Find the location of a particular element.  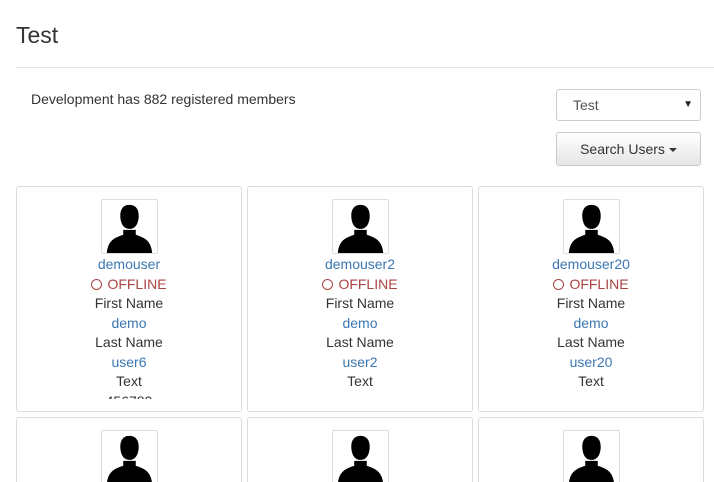

text-value: 456789 is located at coordinates (129, 396).